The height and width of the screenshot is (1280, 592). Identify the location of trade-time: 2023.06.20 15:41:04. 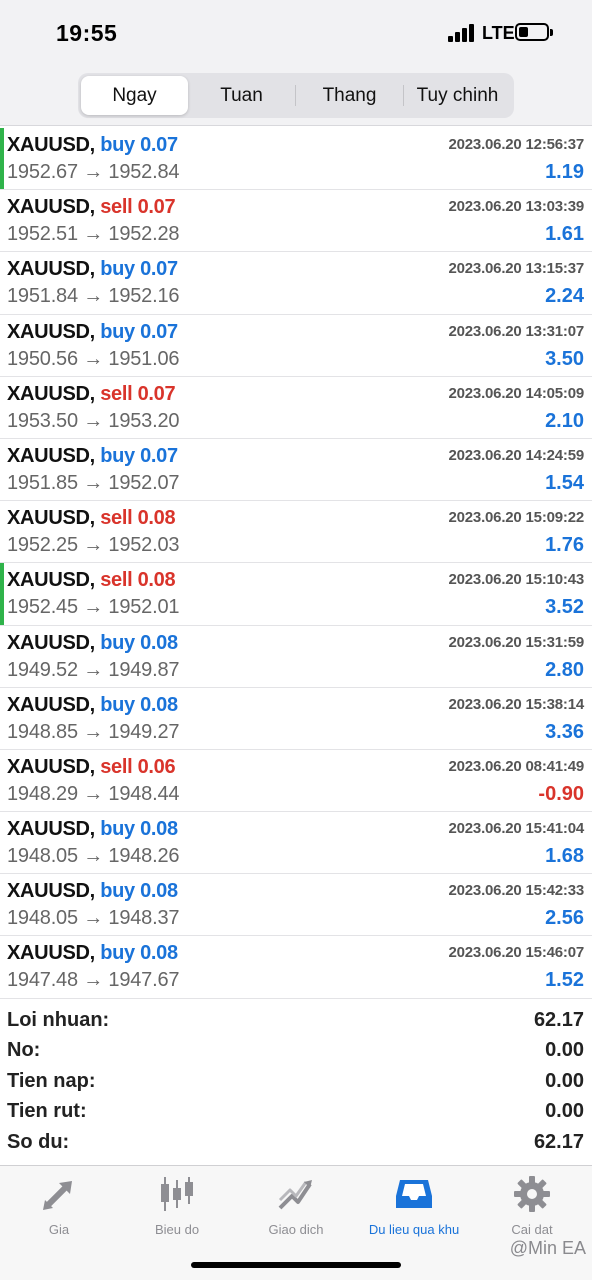
(516, 829).